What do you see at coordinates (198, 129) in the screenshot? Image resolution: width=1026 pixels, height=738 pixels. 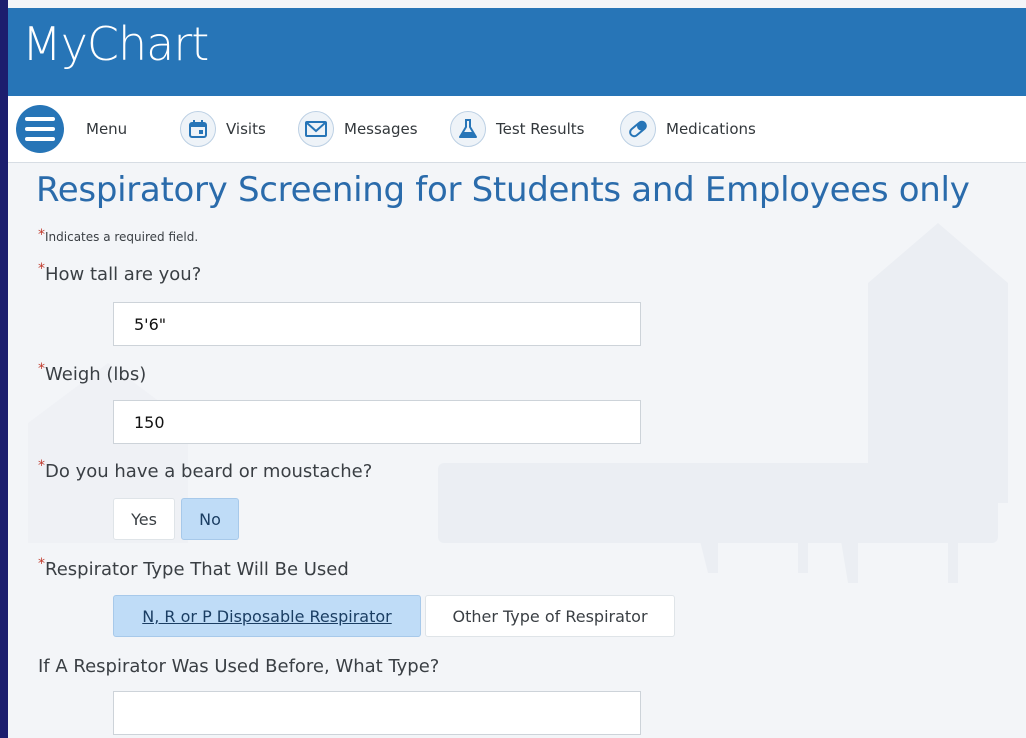 I see `calendar-icon` at bounding box center [198, 129].